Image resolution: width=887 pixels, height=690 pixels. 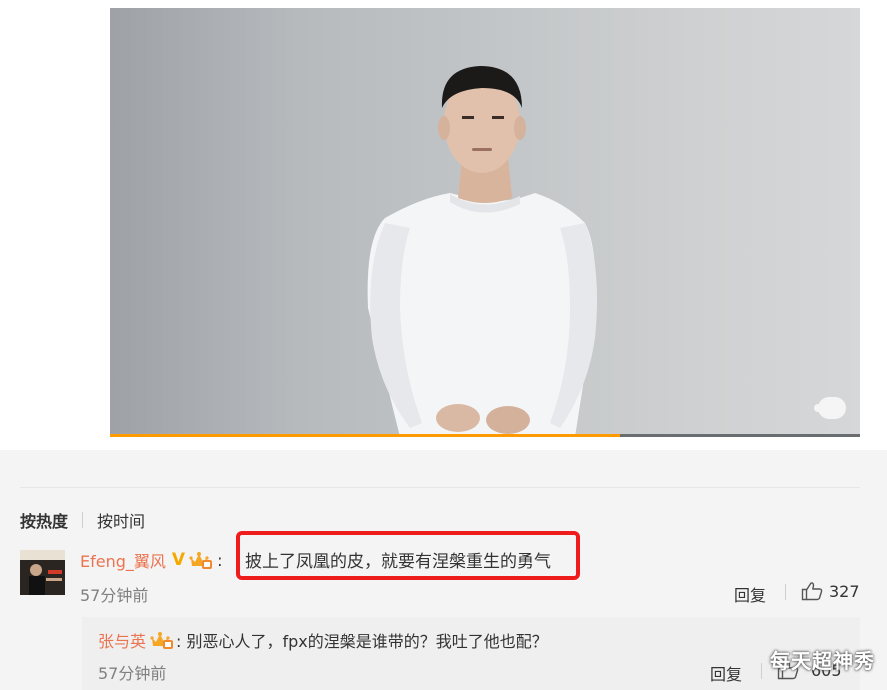 I want to click on comment-username: Efeng_翼风, so click(x=123, y=560).